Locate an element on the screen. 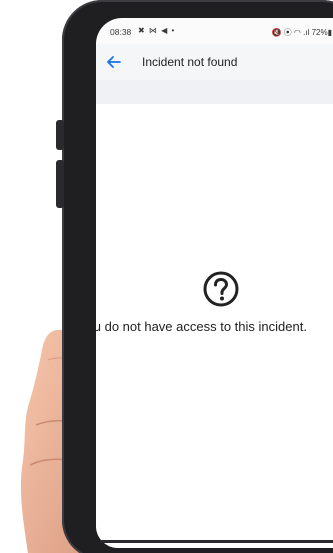 The height and width of the screenshot is (553, 333). access-denied-message: You do not have access to this incident. is located at coordinates (201, 326).